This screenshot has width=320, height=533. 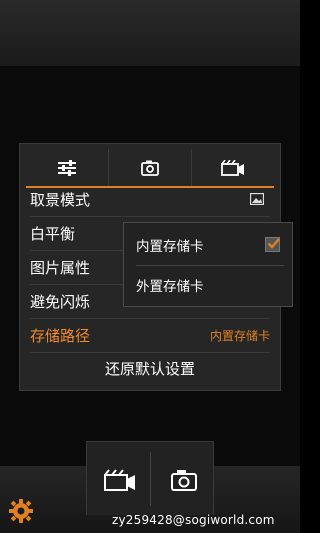 What do you see at coordinates (60, 267) in the screenshot?
I see `setting-label: 图片属性` at bounding box center [60, 267].